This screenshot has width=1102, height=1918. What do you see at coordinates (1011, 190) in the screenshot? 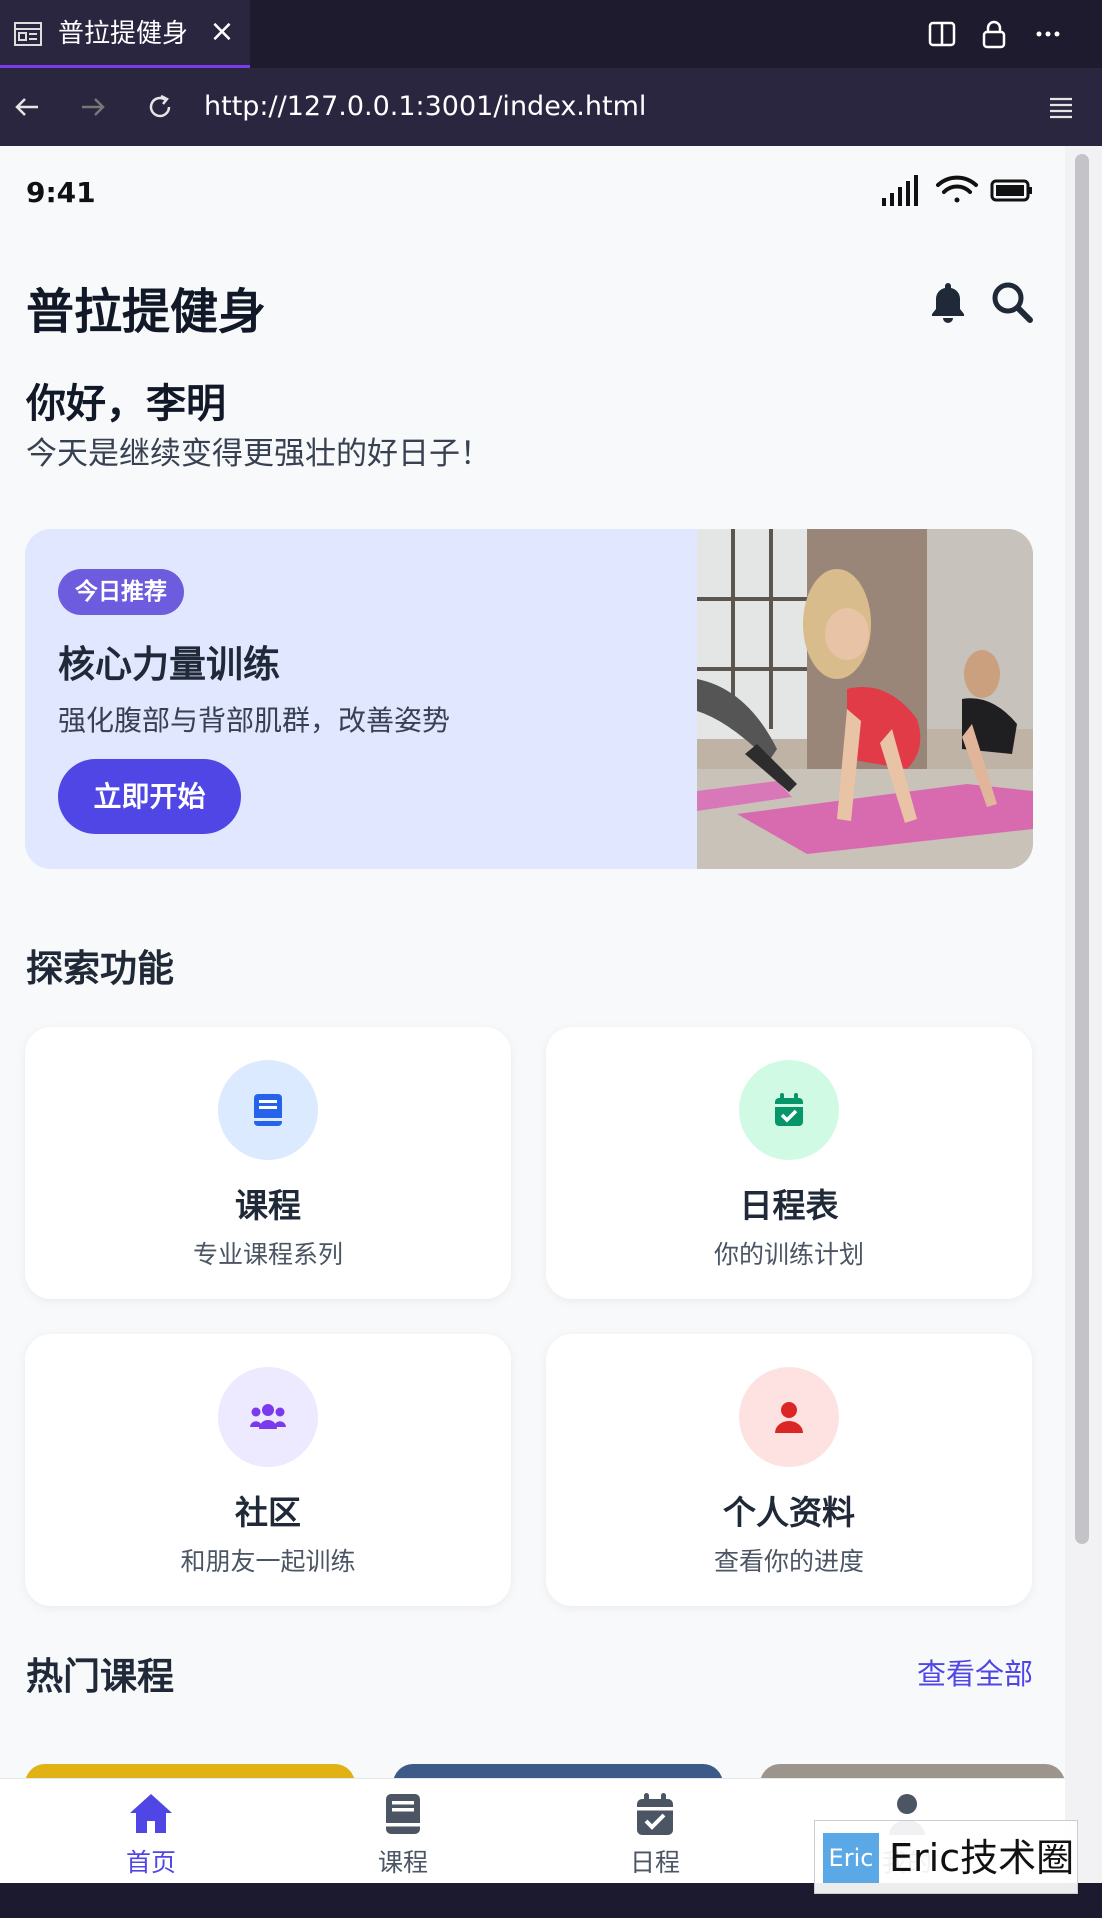
I see `battery-icon` at bounding box center [1011, 190].